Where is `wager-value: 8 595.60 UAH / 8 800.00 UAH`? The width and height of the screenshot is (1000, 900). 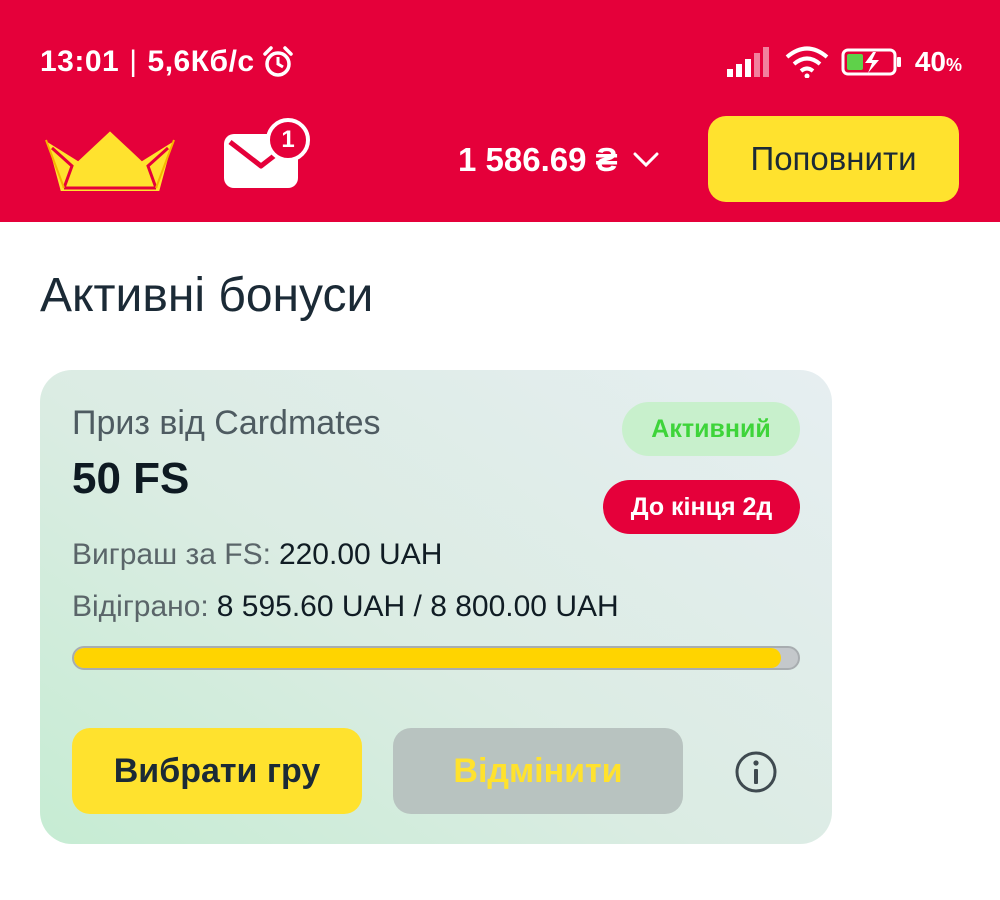 wager-value: 8 595.60 UAH / 8 800.00 UAH is located at coordinates (417, 606).